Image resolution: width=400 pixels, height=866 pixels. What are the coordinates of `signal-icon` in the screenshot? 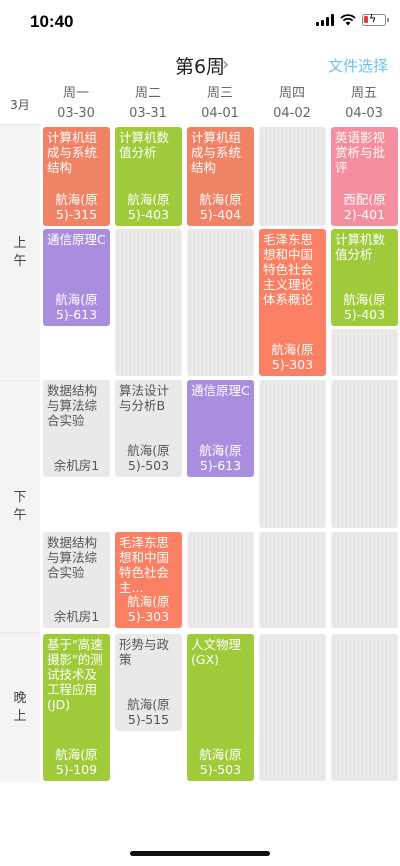 It's located at (325, 20).